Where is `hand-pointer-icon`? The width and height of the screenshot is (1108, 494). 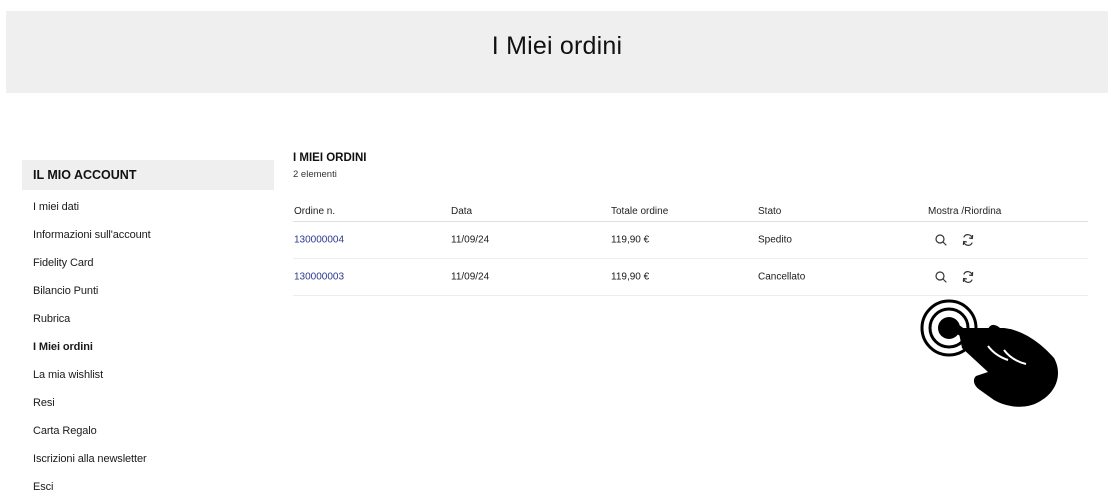 hand-pointer-icon is located at coordinates (989, 353).